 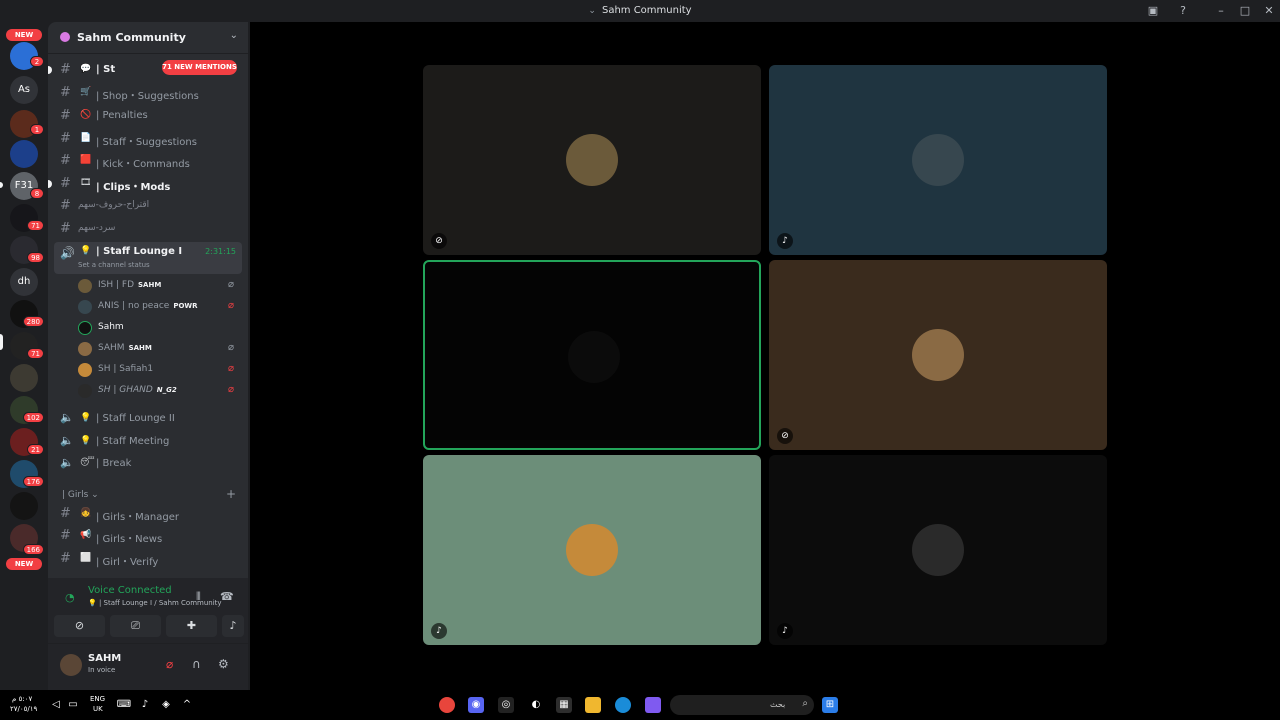 I want to click on channel-status: Set a channel status, so click(x=114, y=265).